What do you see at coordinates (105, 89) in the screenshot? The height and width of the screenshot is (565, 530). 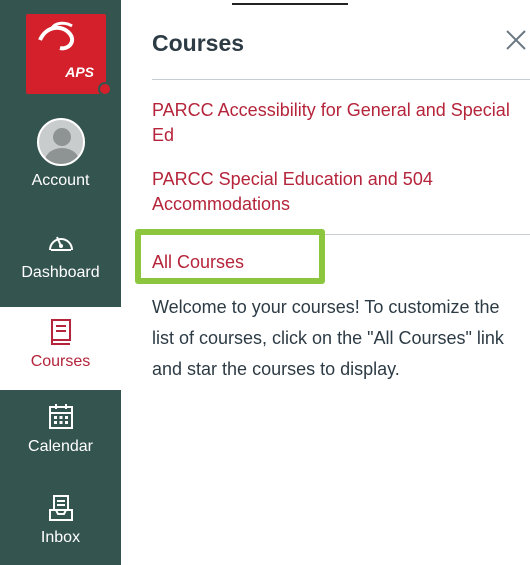 I see `logo-badge` at bounding box center [105, 89].